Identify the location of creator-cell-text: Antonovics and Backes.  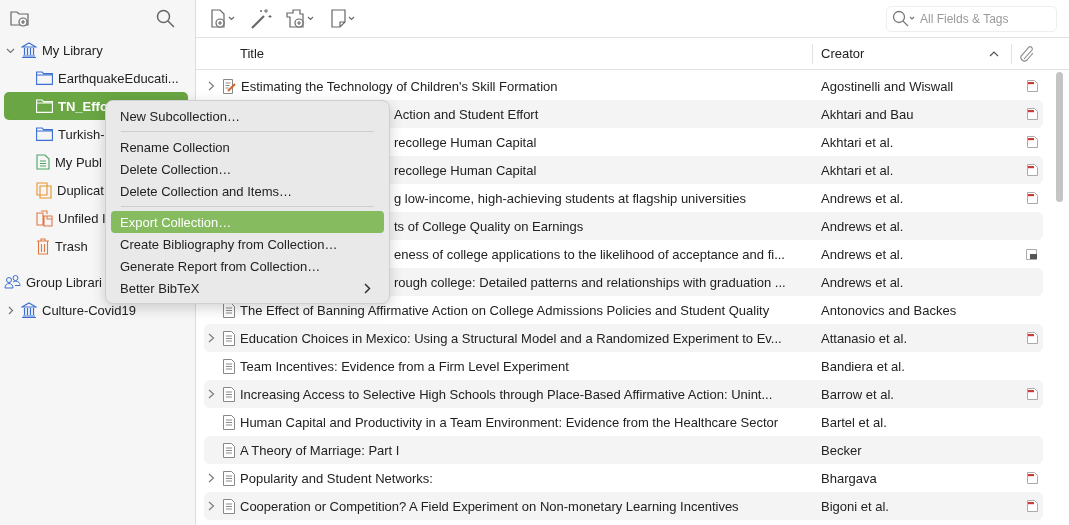
(889, 310).